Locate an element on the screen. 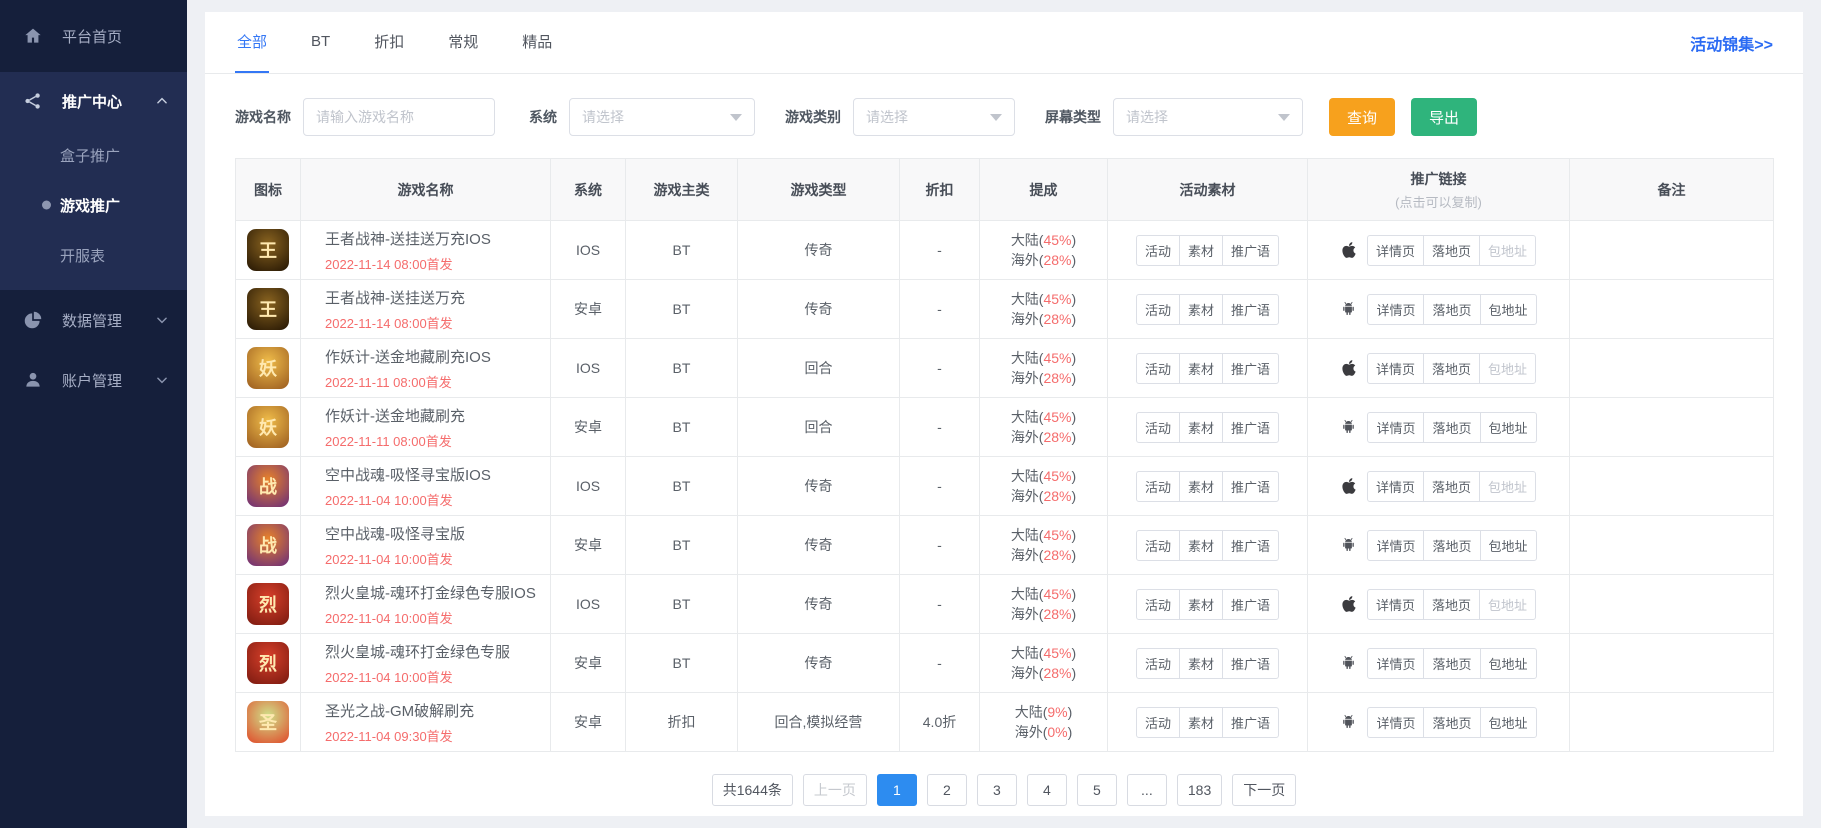 The height and width of the screenshot is (828, 1821). caret-down-icon is located at coordinates (1284, 117).